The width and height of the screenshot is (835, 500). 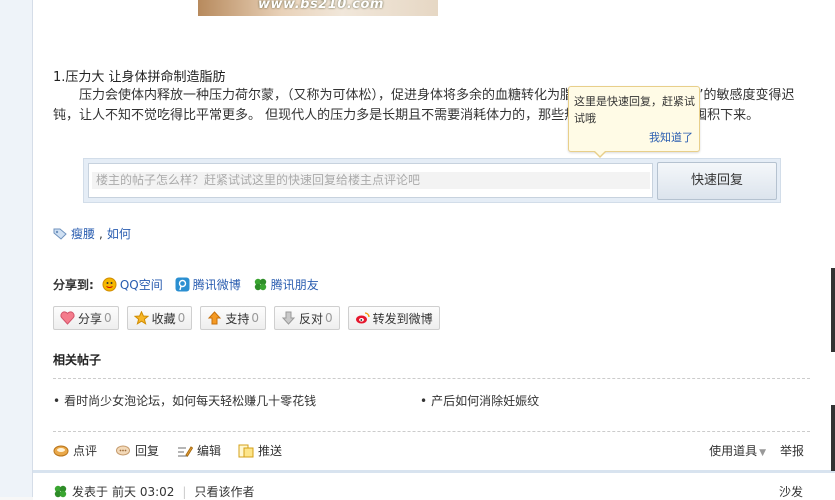 What do you see at coordinates (402, 318) in the screenshot?
I see `forward-to-weibo-label: 转发到微博` at bounding box center [402, 318].